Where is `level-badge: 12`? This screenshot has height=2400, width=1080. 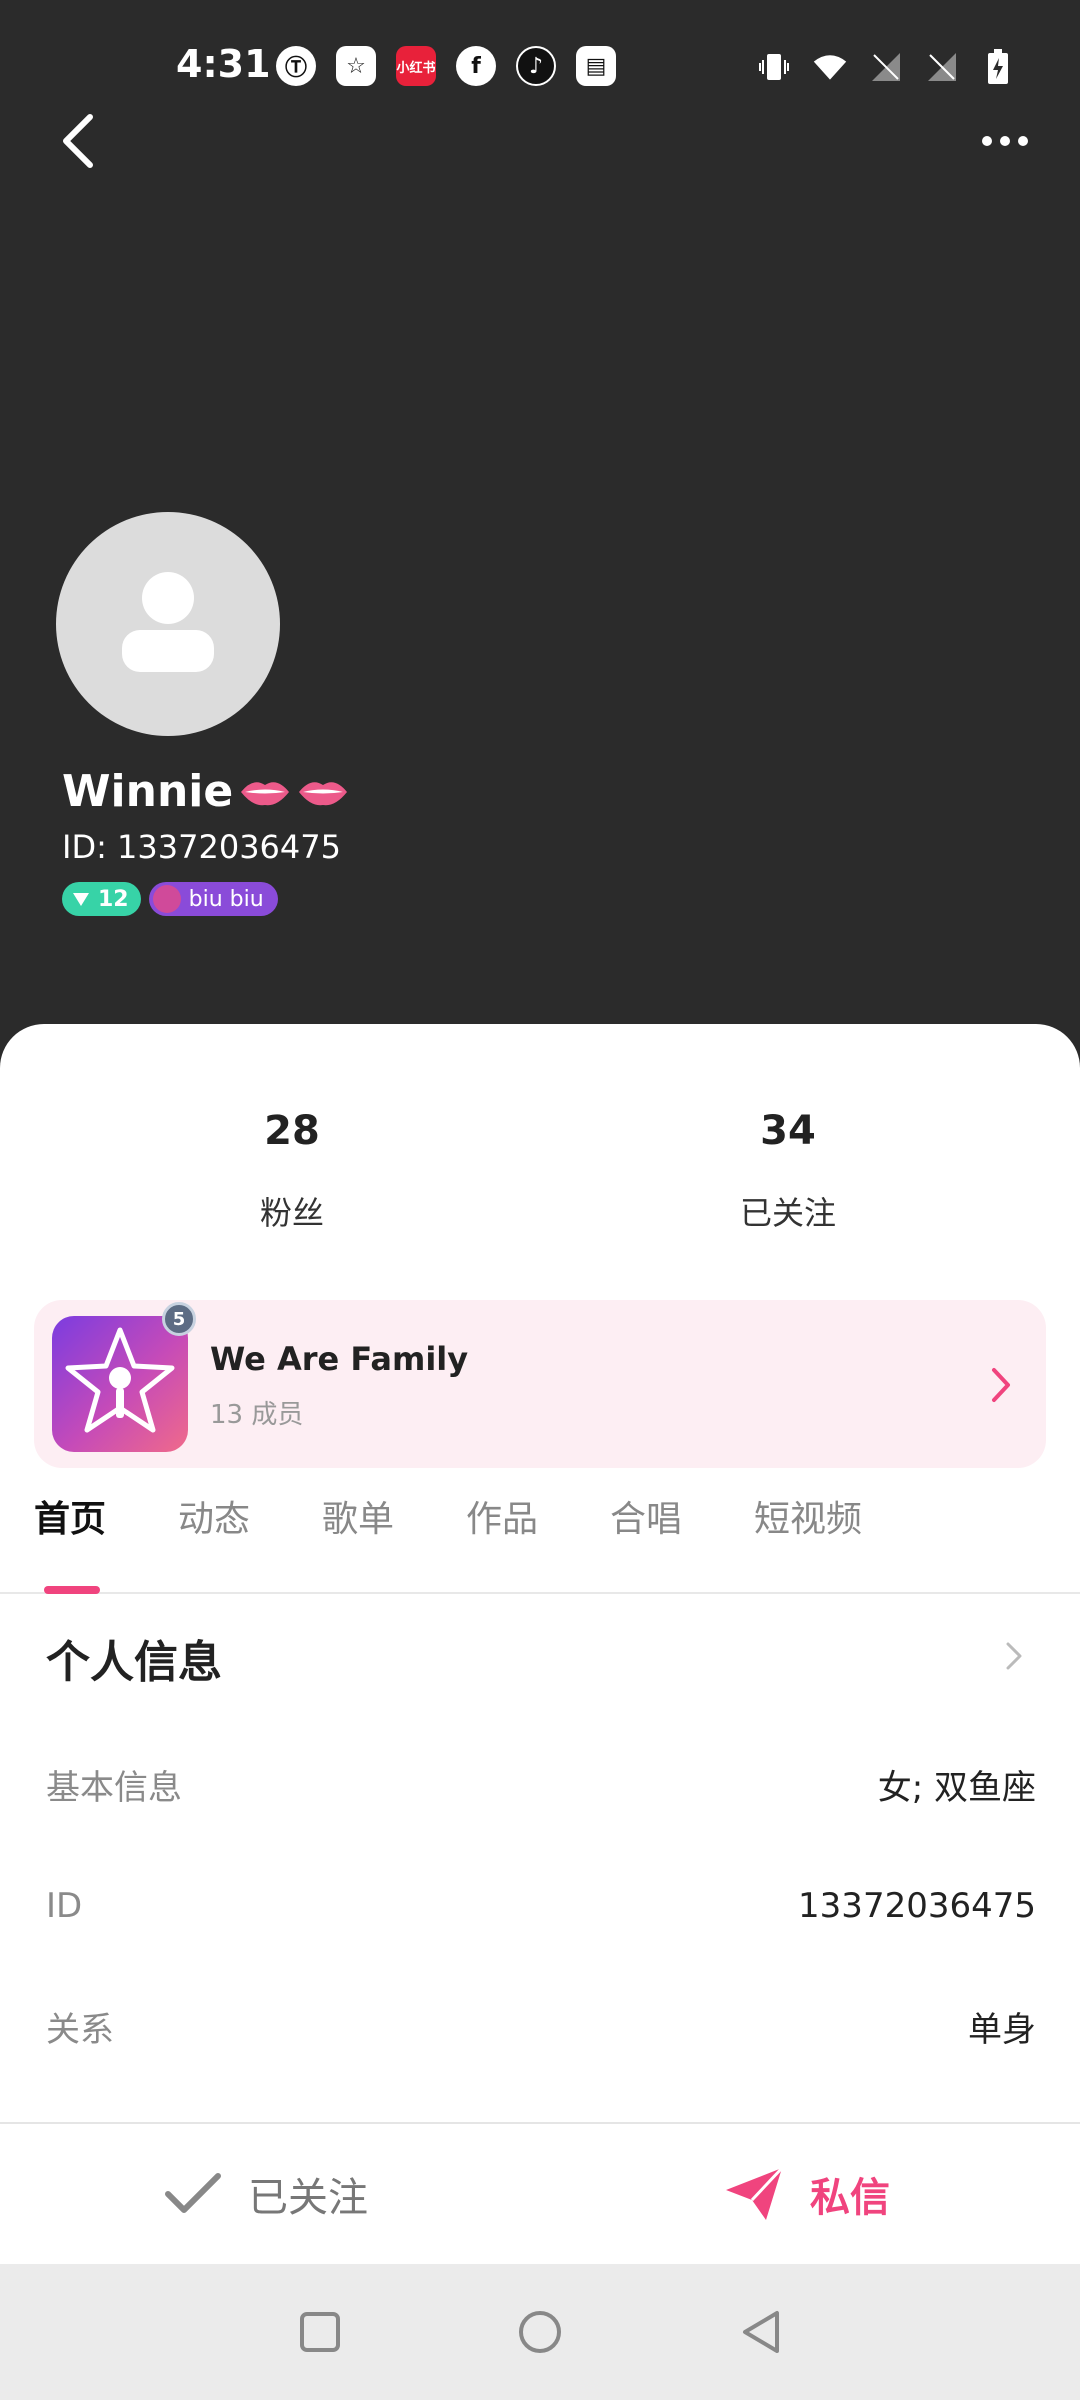
level-badge: 12 is located at coordinates (101, 899).